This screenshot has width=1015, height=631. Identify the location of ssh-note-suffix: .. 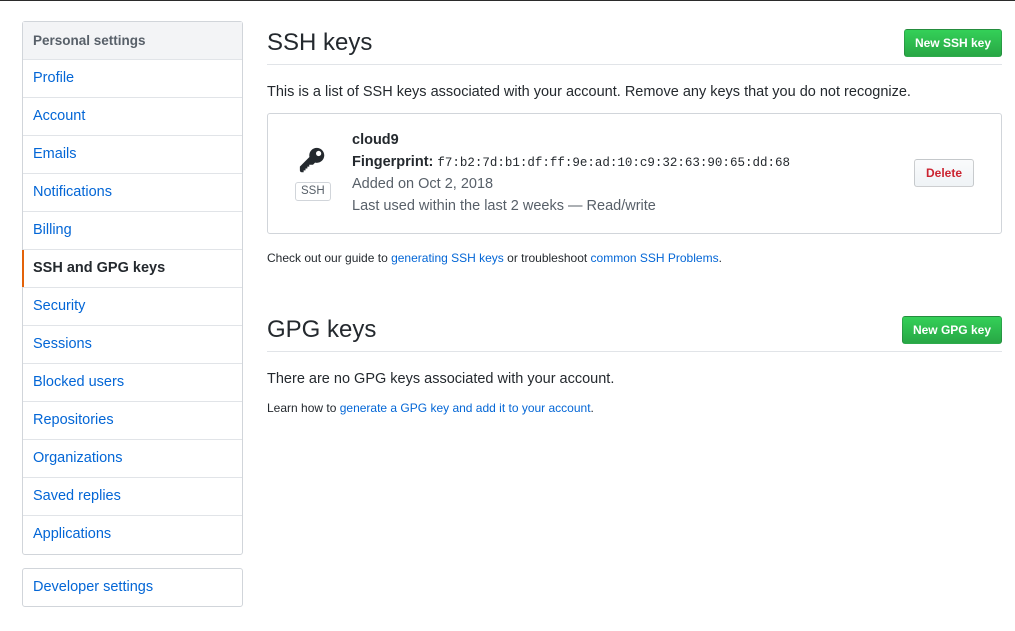
(720, 258).